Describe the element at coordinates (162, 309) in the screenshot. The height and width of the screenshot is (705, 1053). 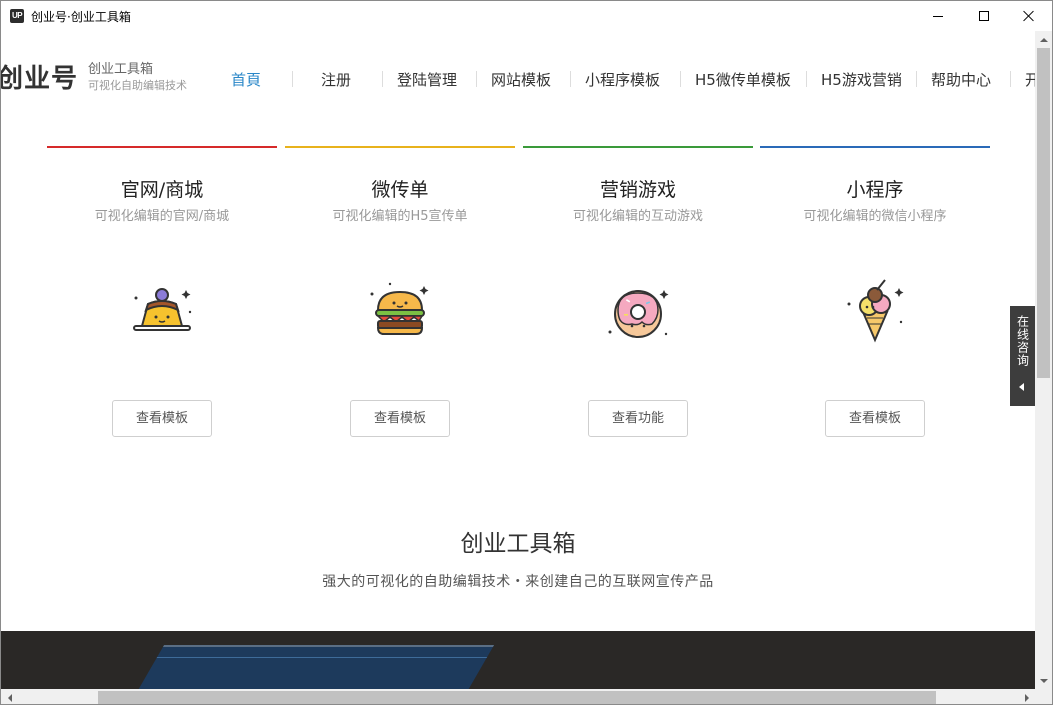
I see `pudding-icon` at that location.